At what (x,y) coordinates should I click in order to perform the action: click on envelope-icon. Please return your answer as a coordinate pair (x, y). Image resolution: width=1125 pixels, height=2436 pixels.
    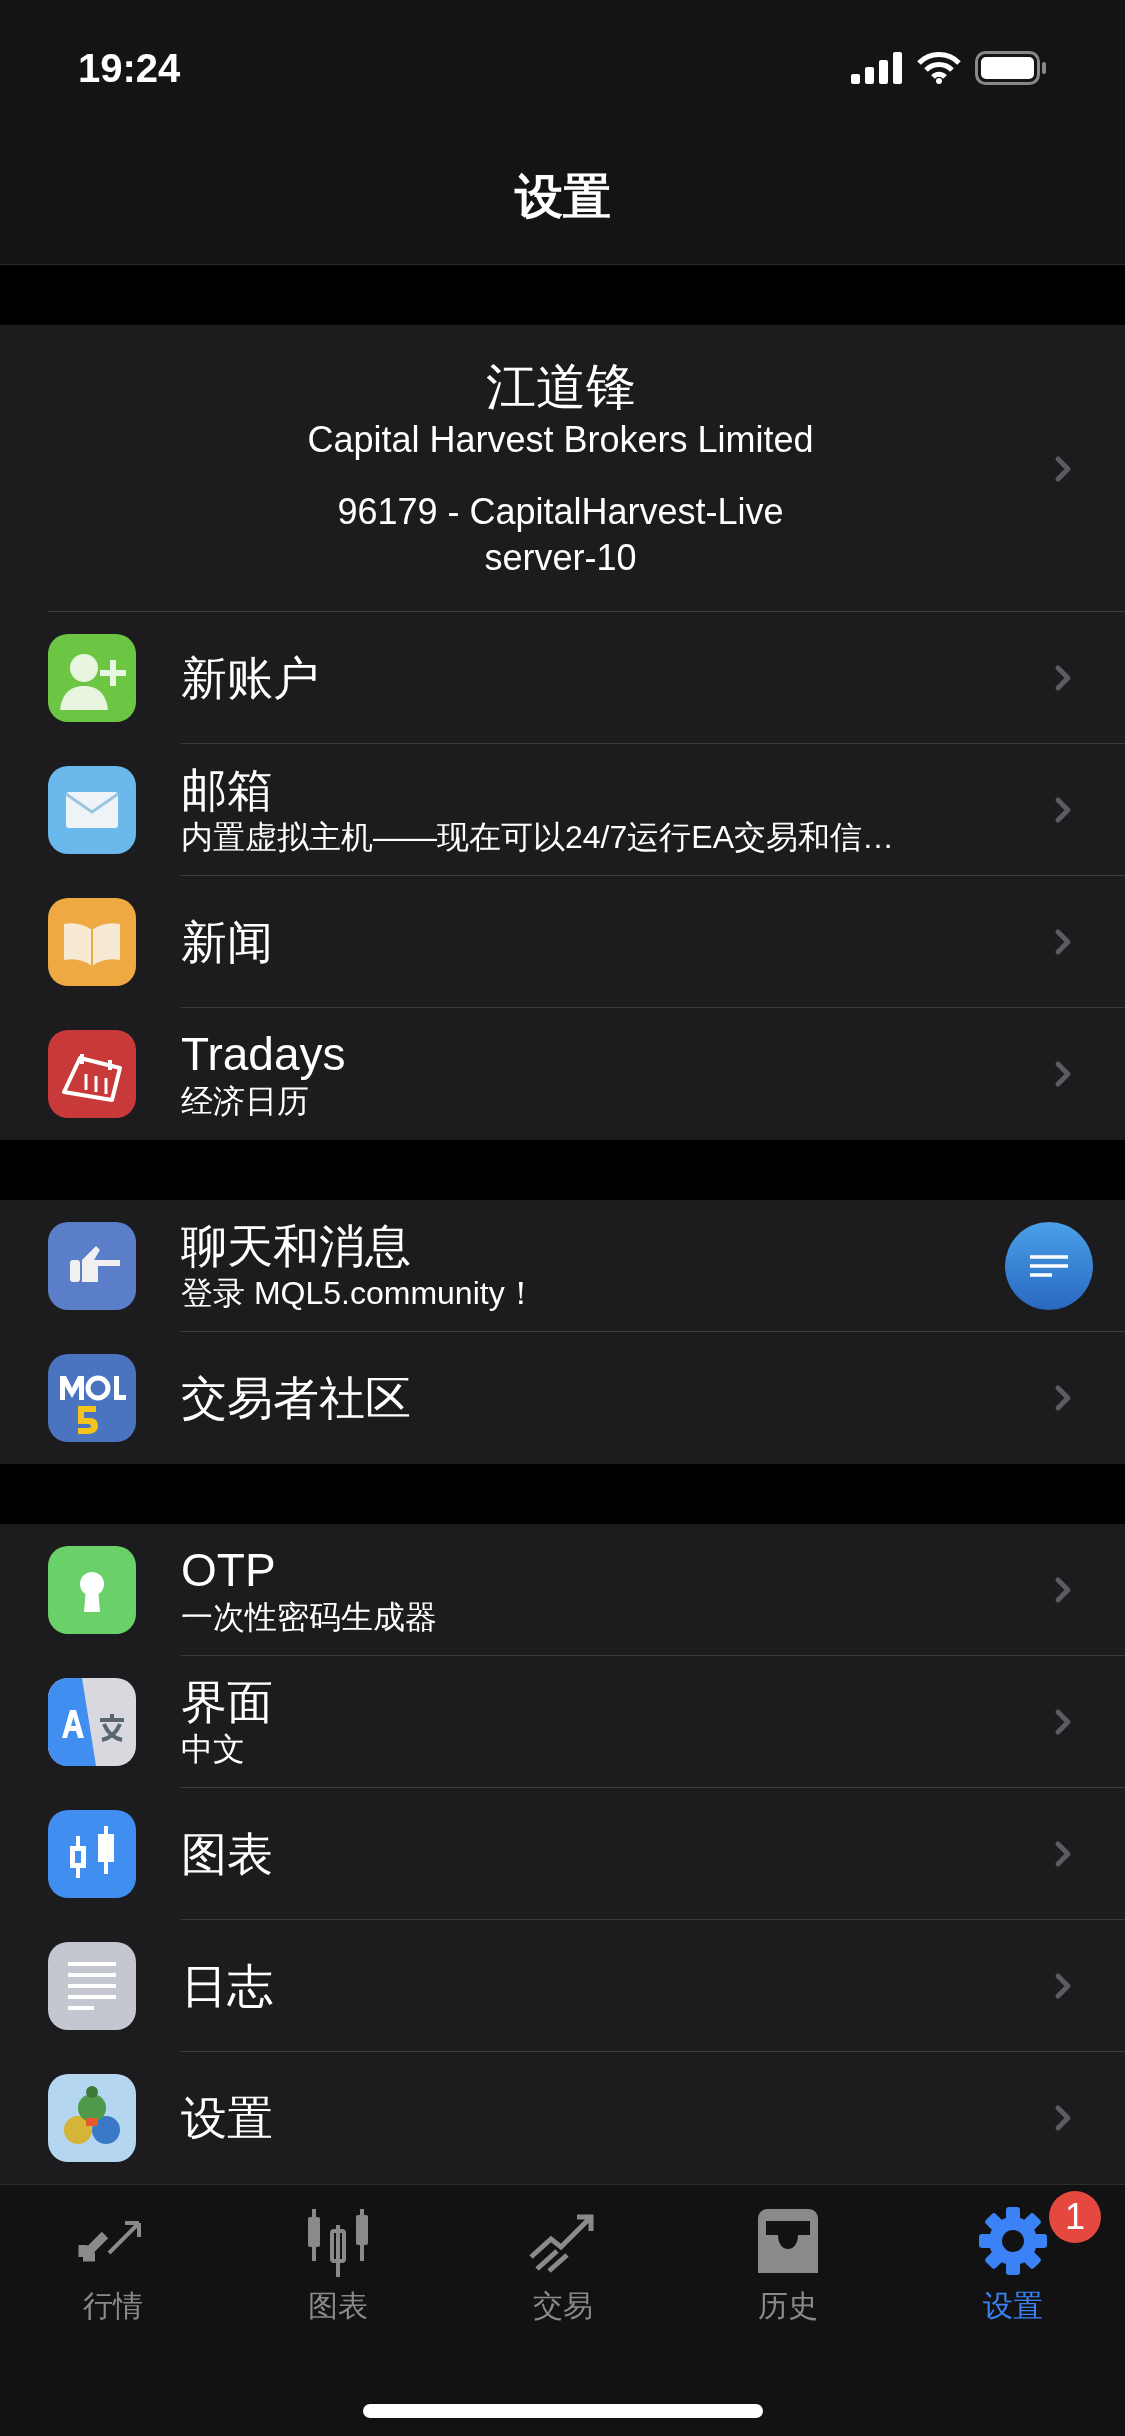
    Looking at the image, I should click on (92, 810).